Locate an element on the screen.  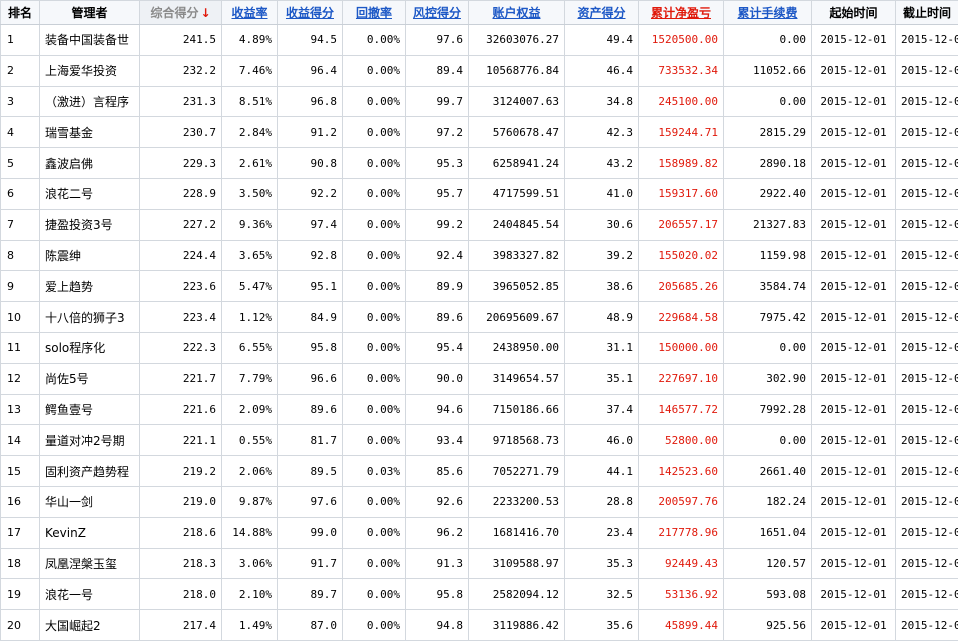
total-score-cell: 227.2 is located at coordinates (180, 224).